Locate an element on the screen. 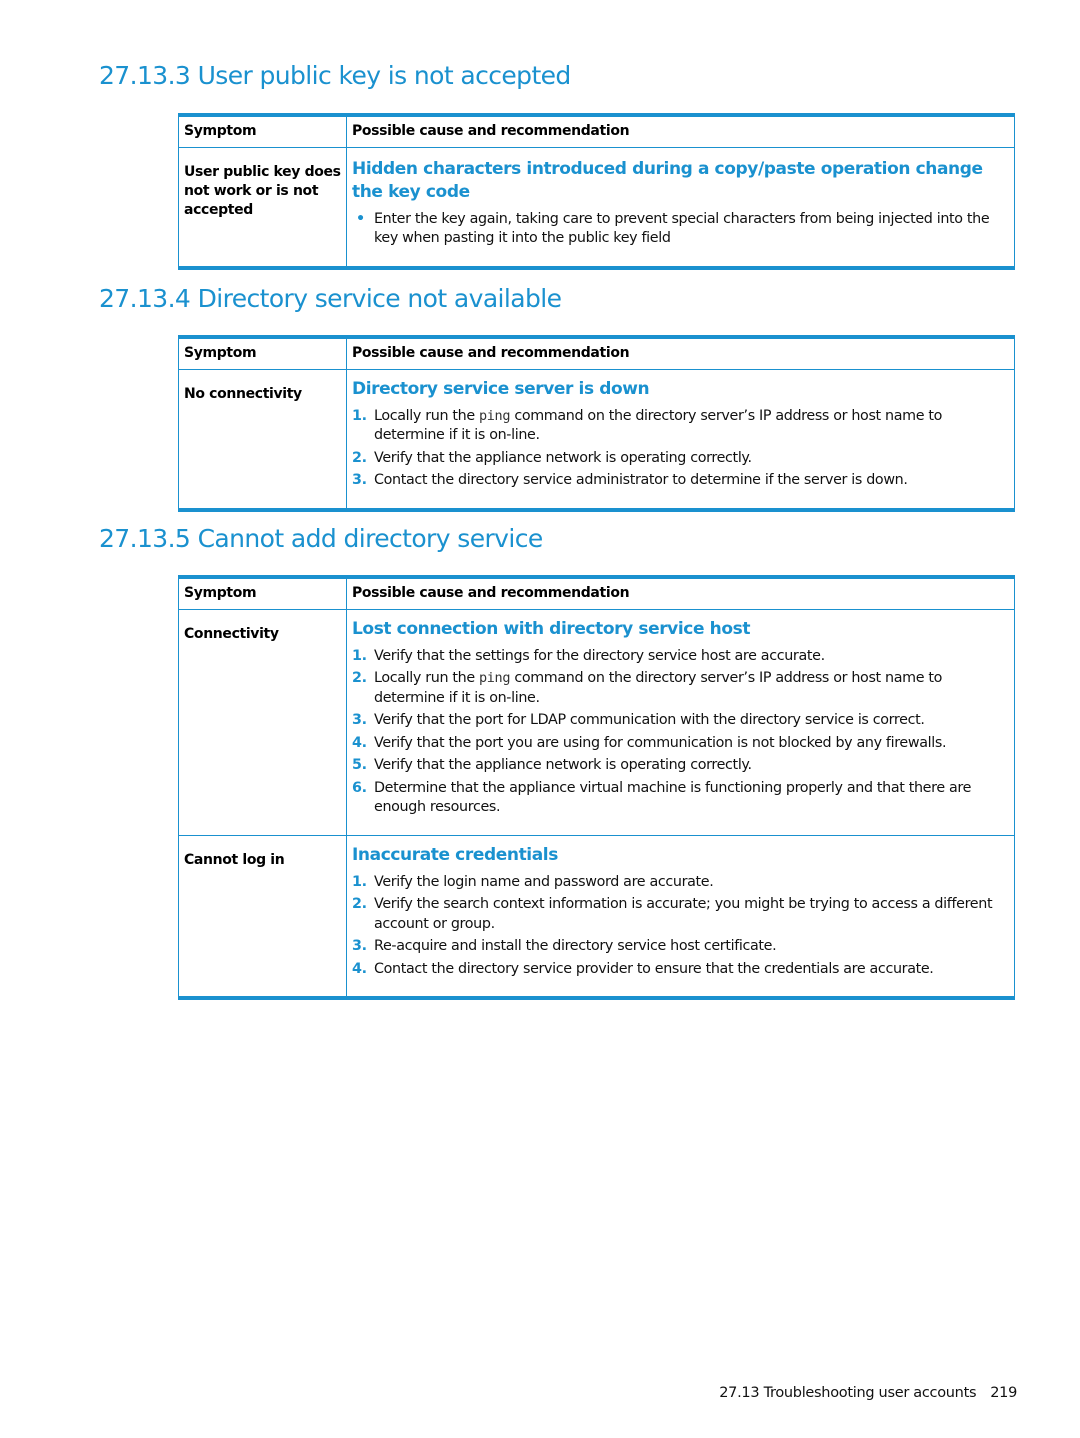  page-number: 219 is located at coordinates (1003, 1393).